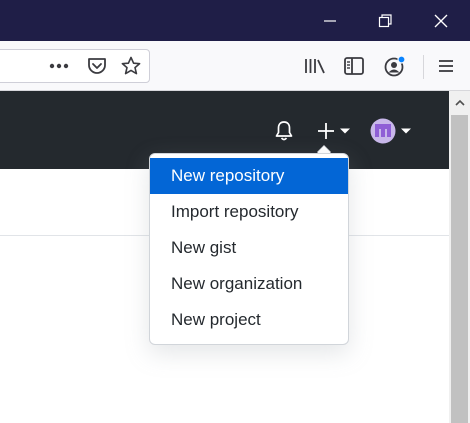 The height and width of the screenshot is (423, 470). I want to click on restore-button, so click(385, 20).